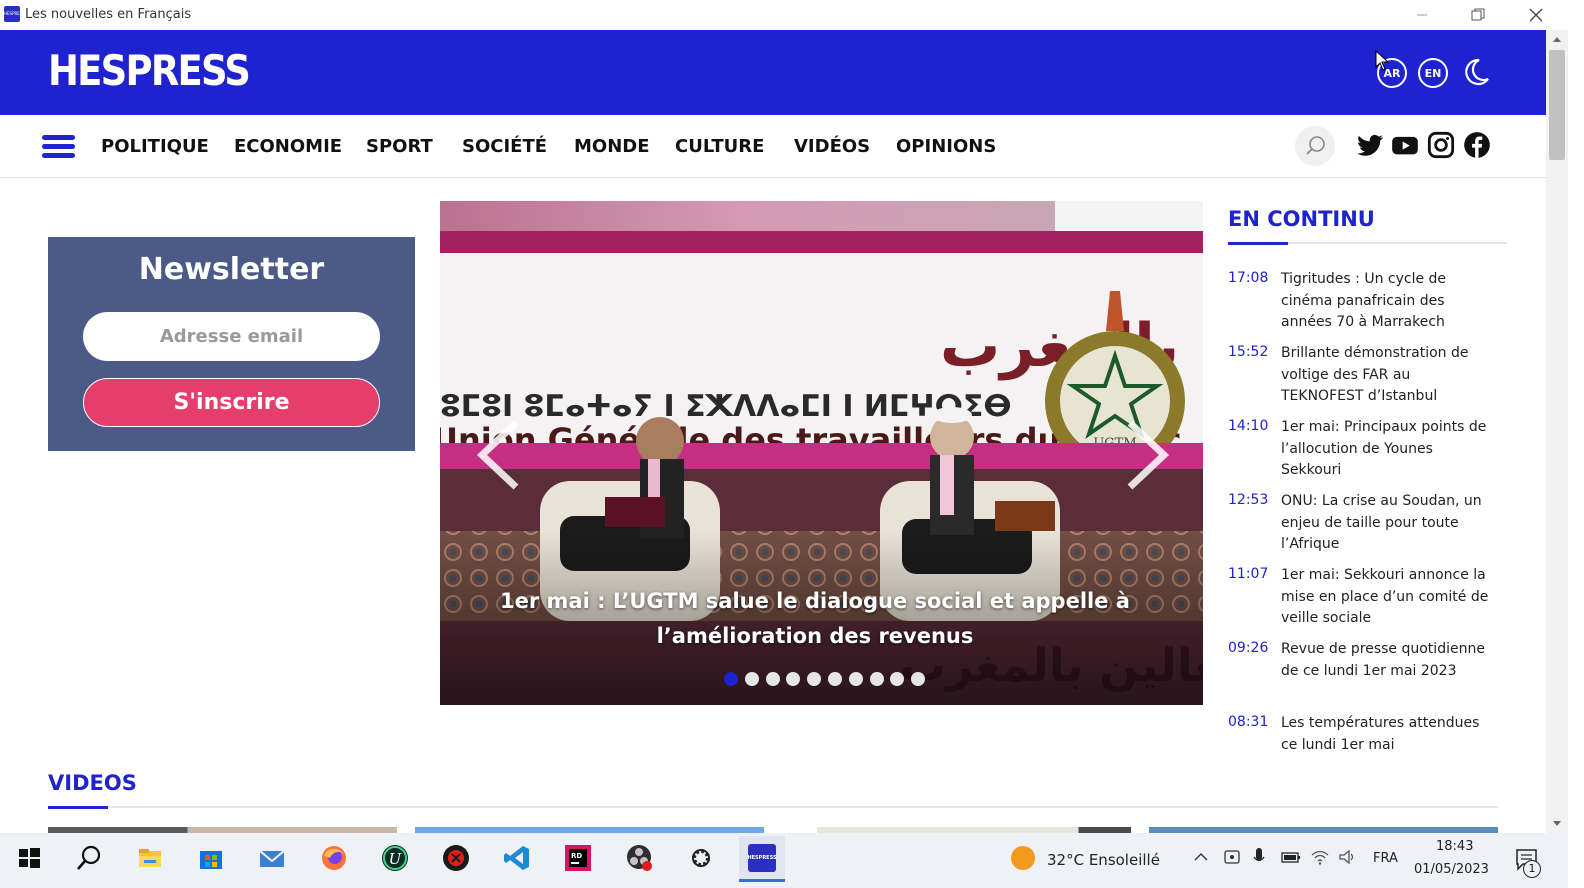 The width and height of the screenshot is (1584, 888). I want to click on news-time: 14:10, so click(1248, 426).